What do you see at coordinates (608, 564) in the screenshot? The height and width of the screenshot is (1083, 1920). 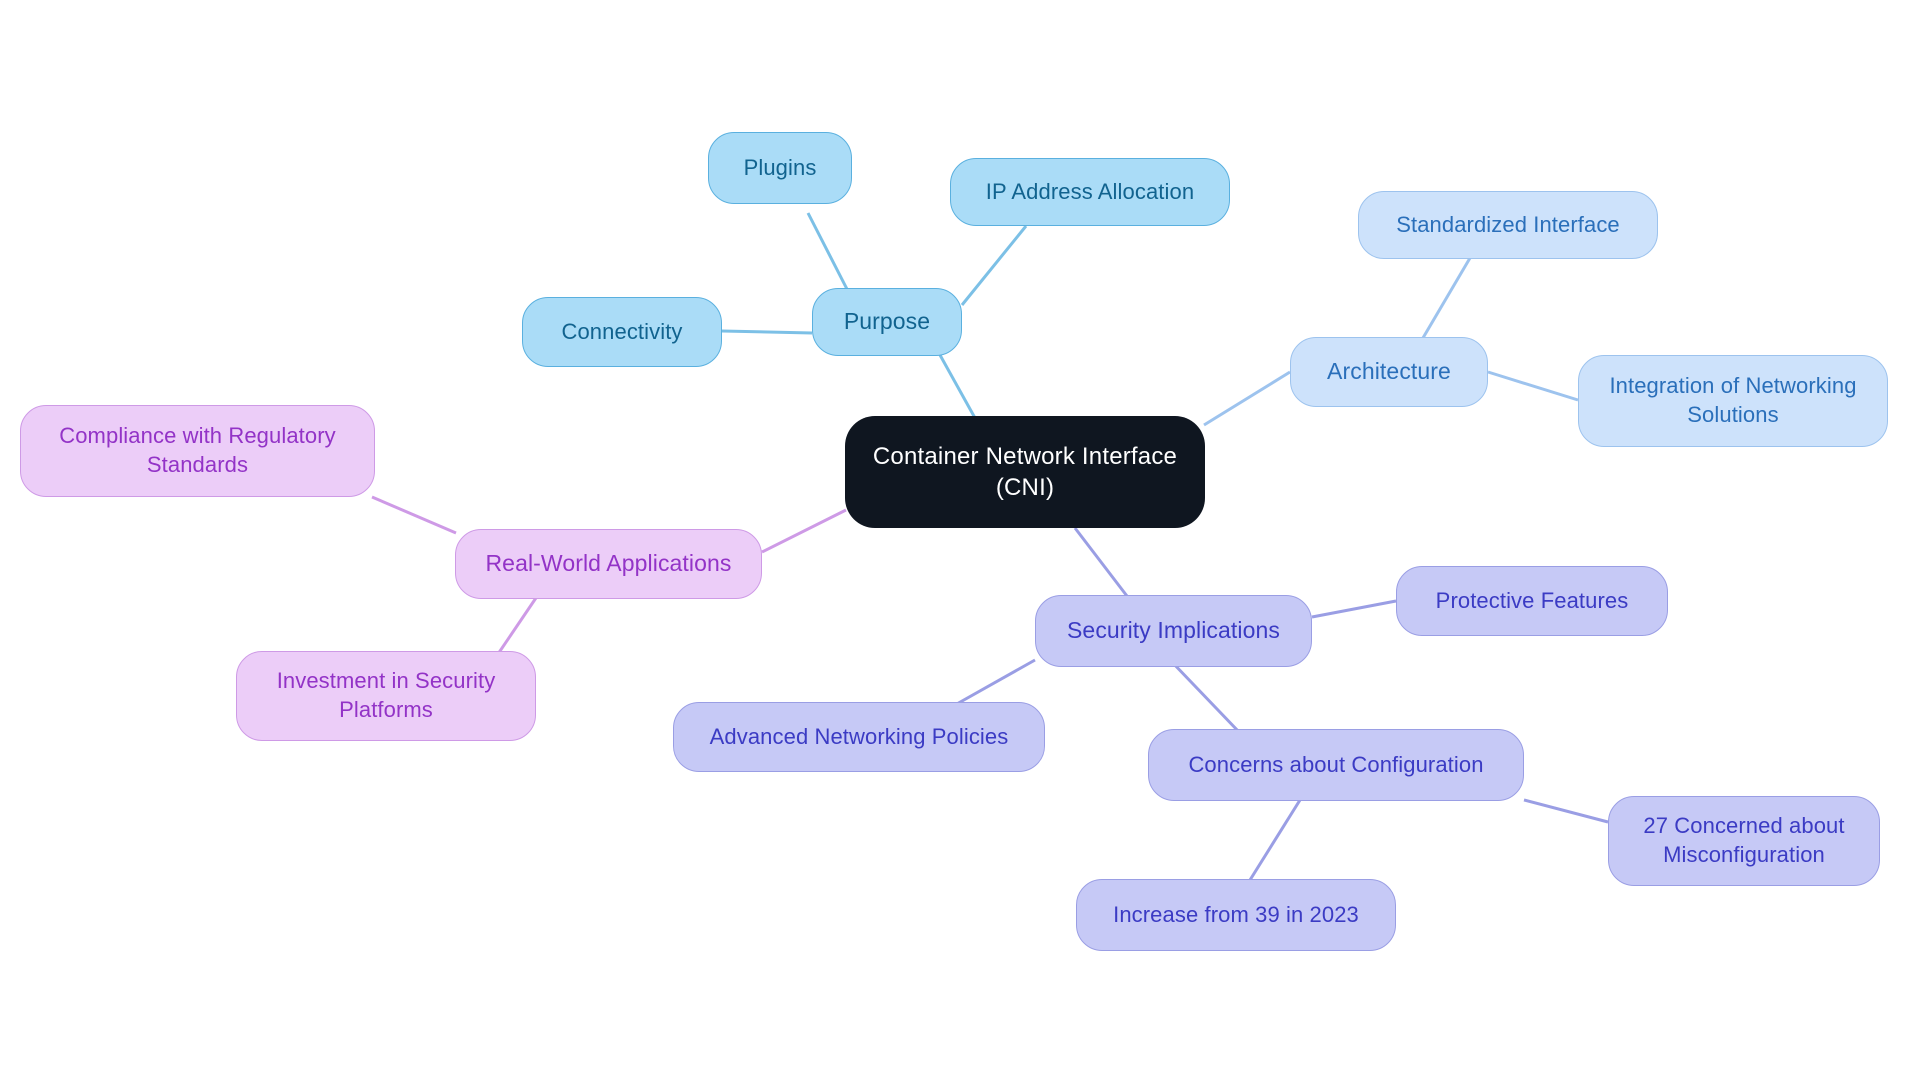 I see `node-real-world-applications: Real-World Applications` at bounding box center [608, 564].